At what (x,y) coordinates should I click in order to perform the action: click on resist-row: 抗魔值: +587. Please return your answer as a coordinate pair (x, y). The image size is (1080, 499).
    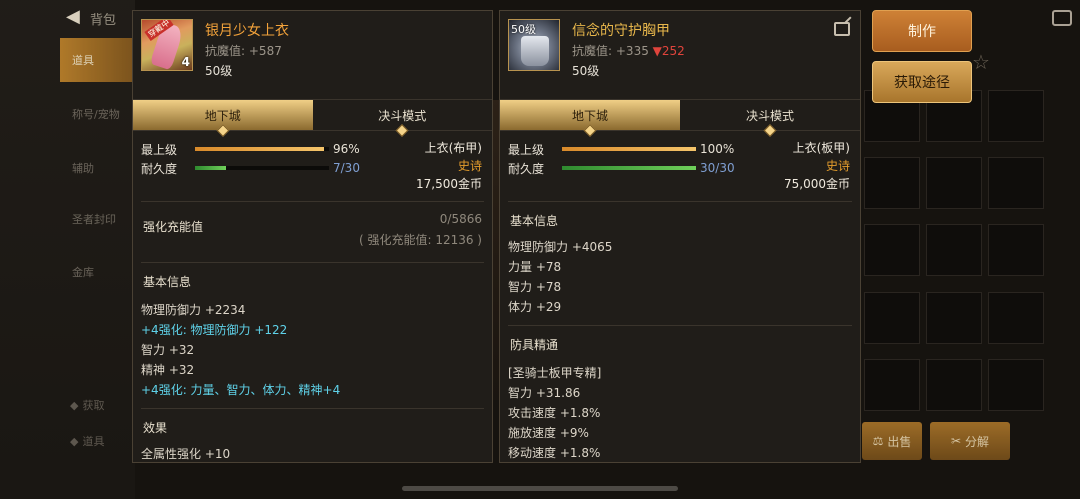
    Looking at the image, I should click on (243, 50).